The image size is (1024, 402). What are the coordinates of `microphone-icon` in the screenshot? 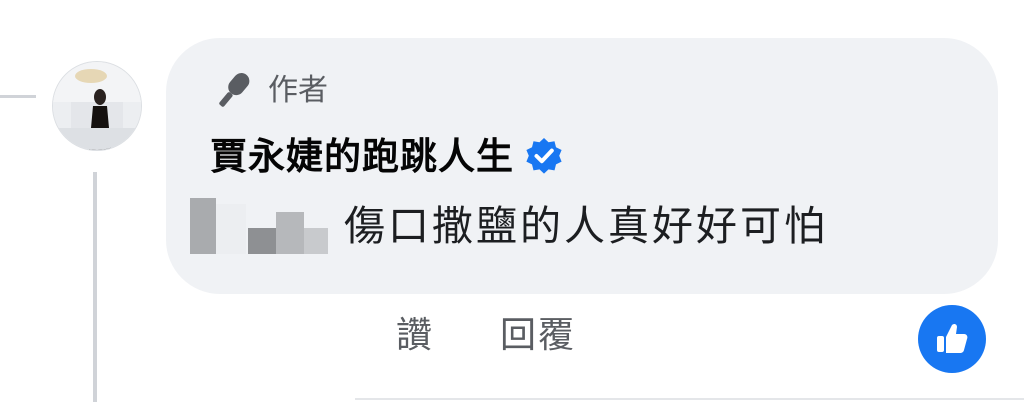 It's located at (234, 90).